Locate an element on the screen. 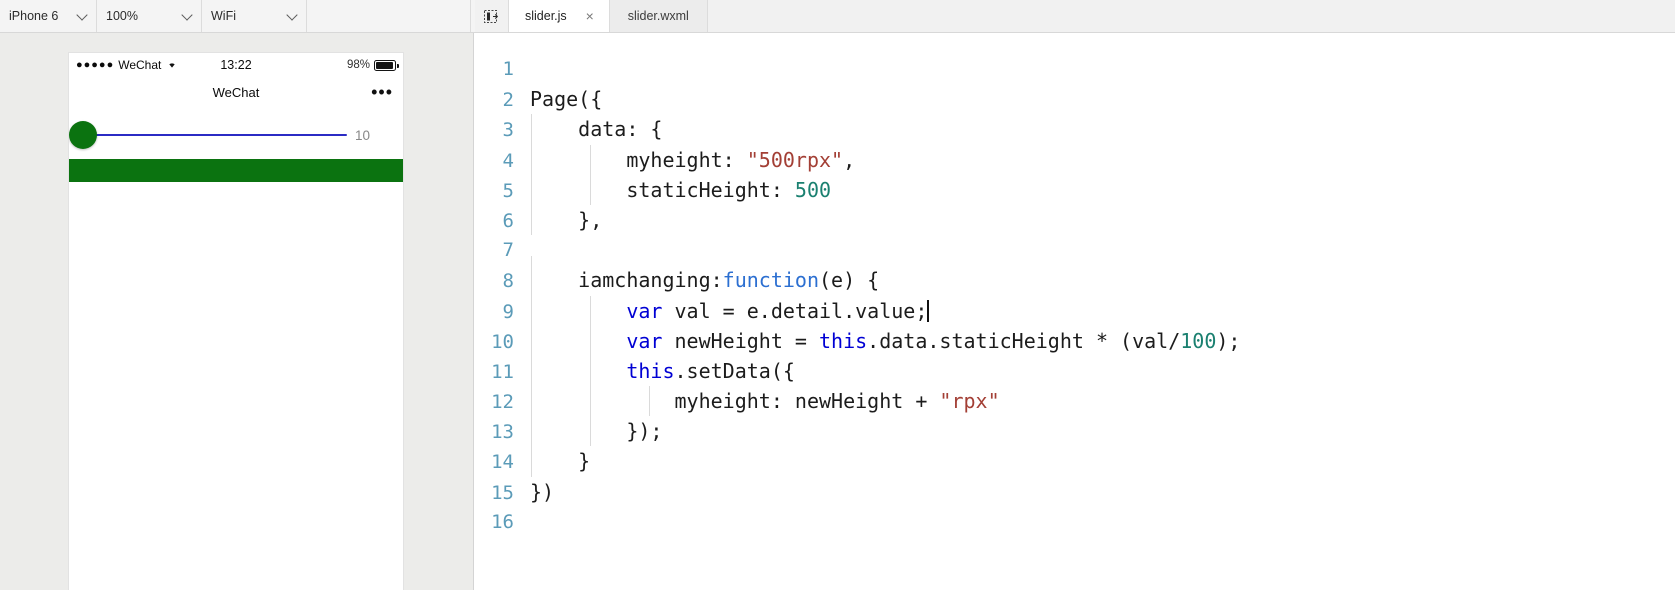 This screenshot has width=1675, height=590. tab-label: slider.js is located at coordinates (546, 16).